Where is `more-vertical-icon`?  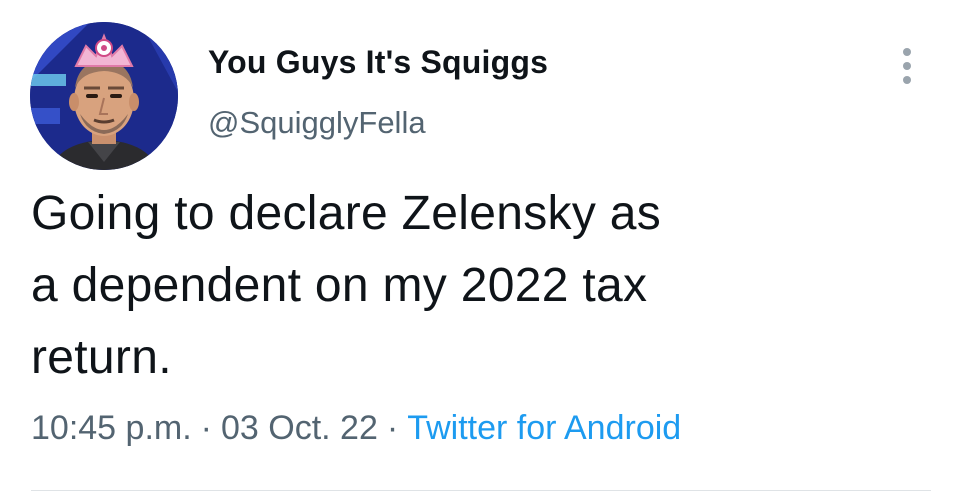
more-vertical-icon is located at coordinates (907, 66).